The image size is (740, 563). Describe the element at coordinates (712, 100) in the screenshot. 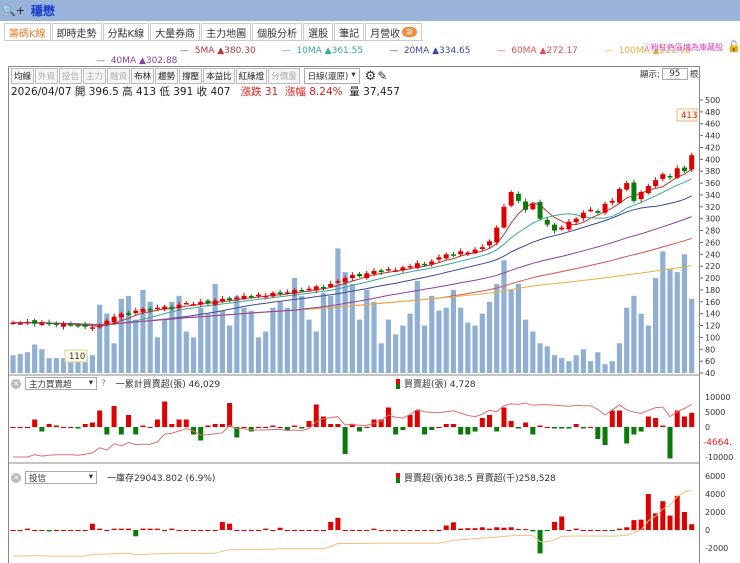

I see `y-tick-label: 500` at that location.